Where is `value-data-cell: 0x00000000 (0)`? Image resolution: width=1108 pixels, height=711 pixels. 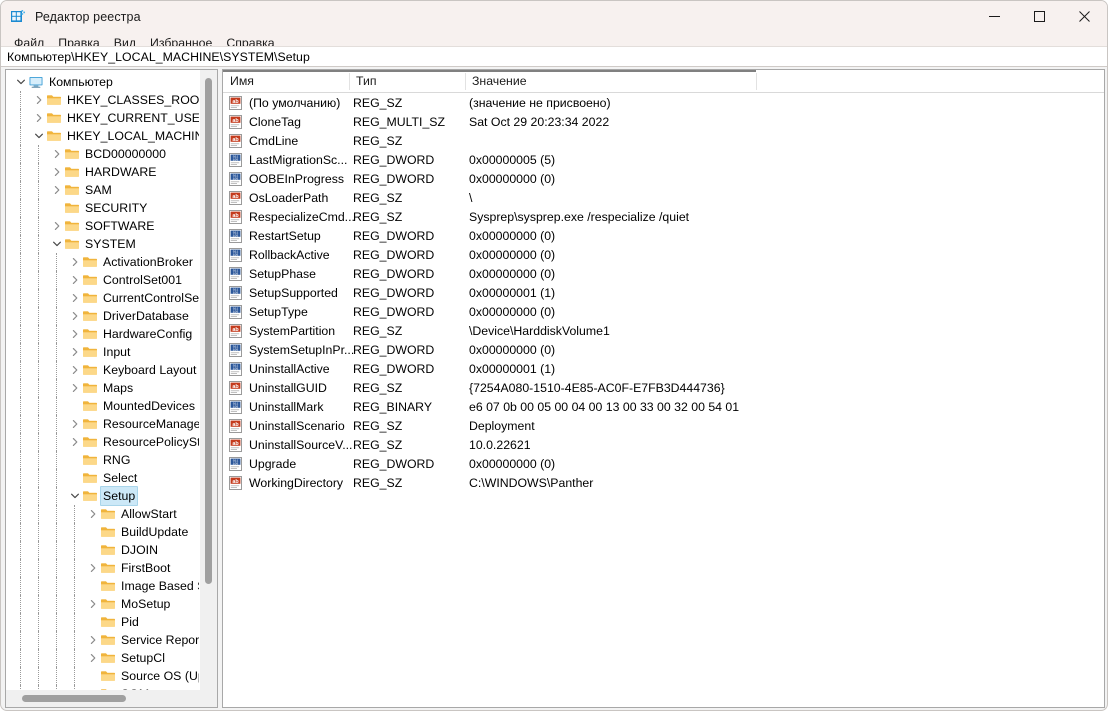
value-data-cell: 0x00000000 (0) is located at coordinates (512, 311).